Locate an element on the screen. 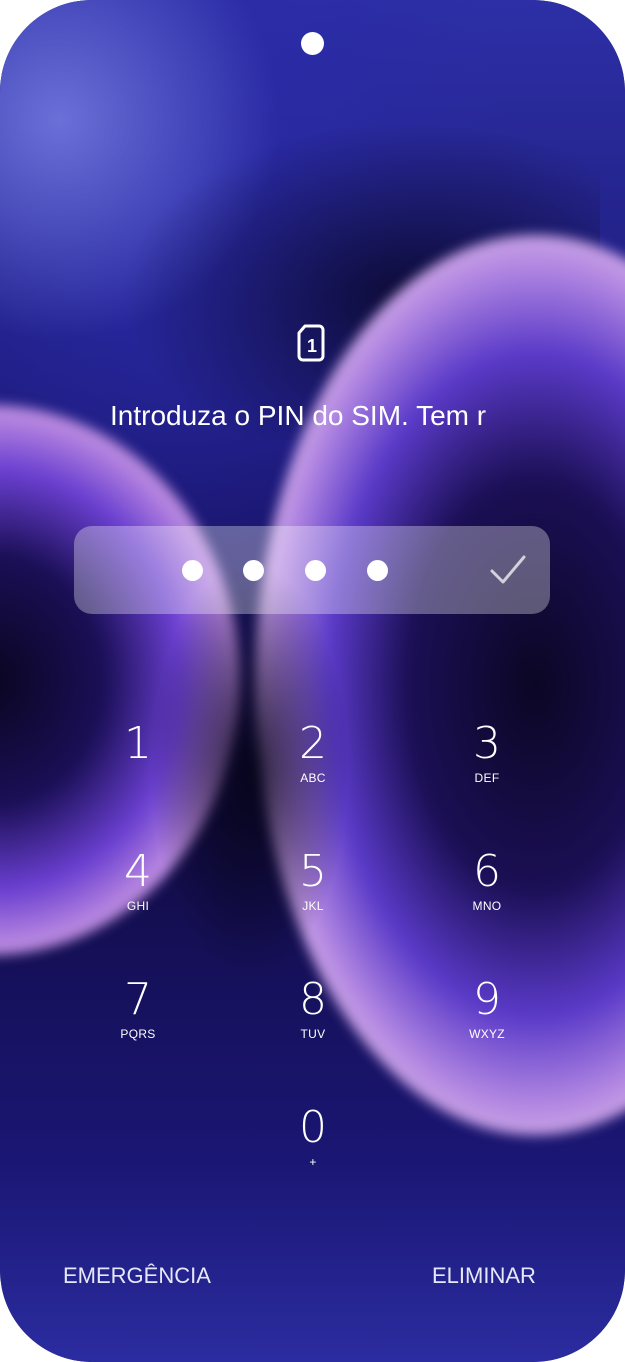  key-digit: 0 is located at coordinates (313, 1127).